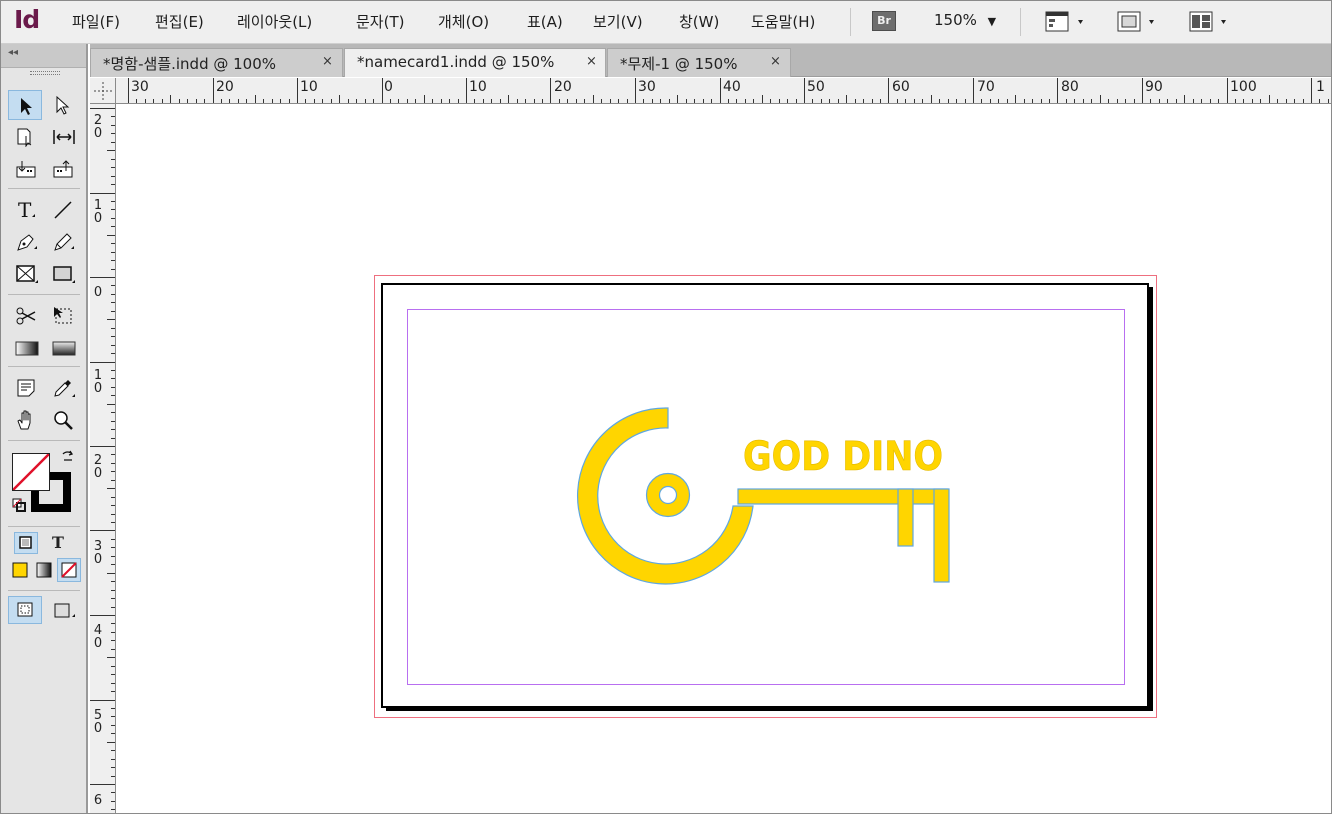 The image size is (1332, 814). What do you see at coordinates (25, 169) in the screenshot?
I see `content-collector-tool` at bounding box center [25, 169].